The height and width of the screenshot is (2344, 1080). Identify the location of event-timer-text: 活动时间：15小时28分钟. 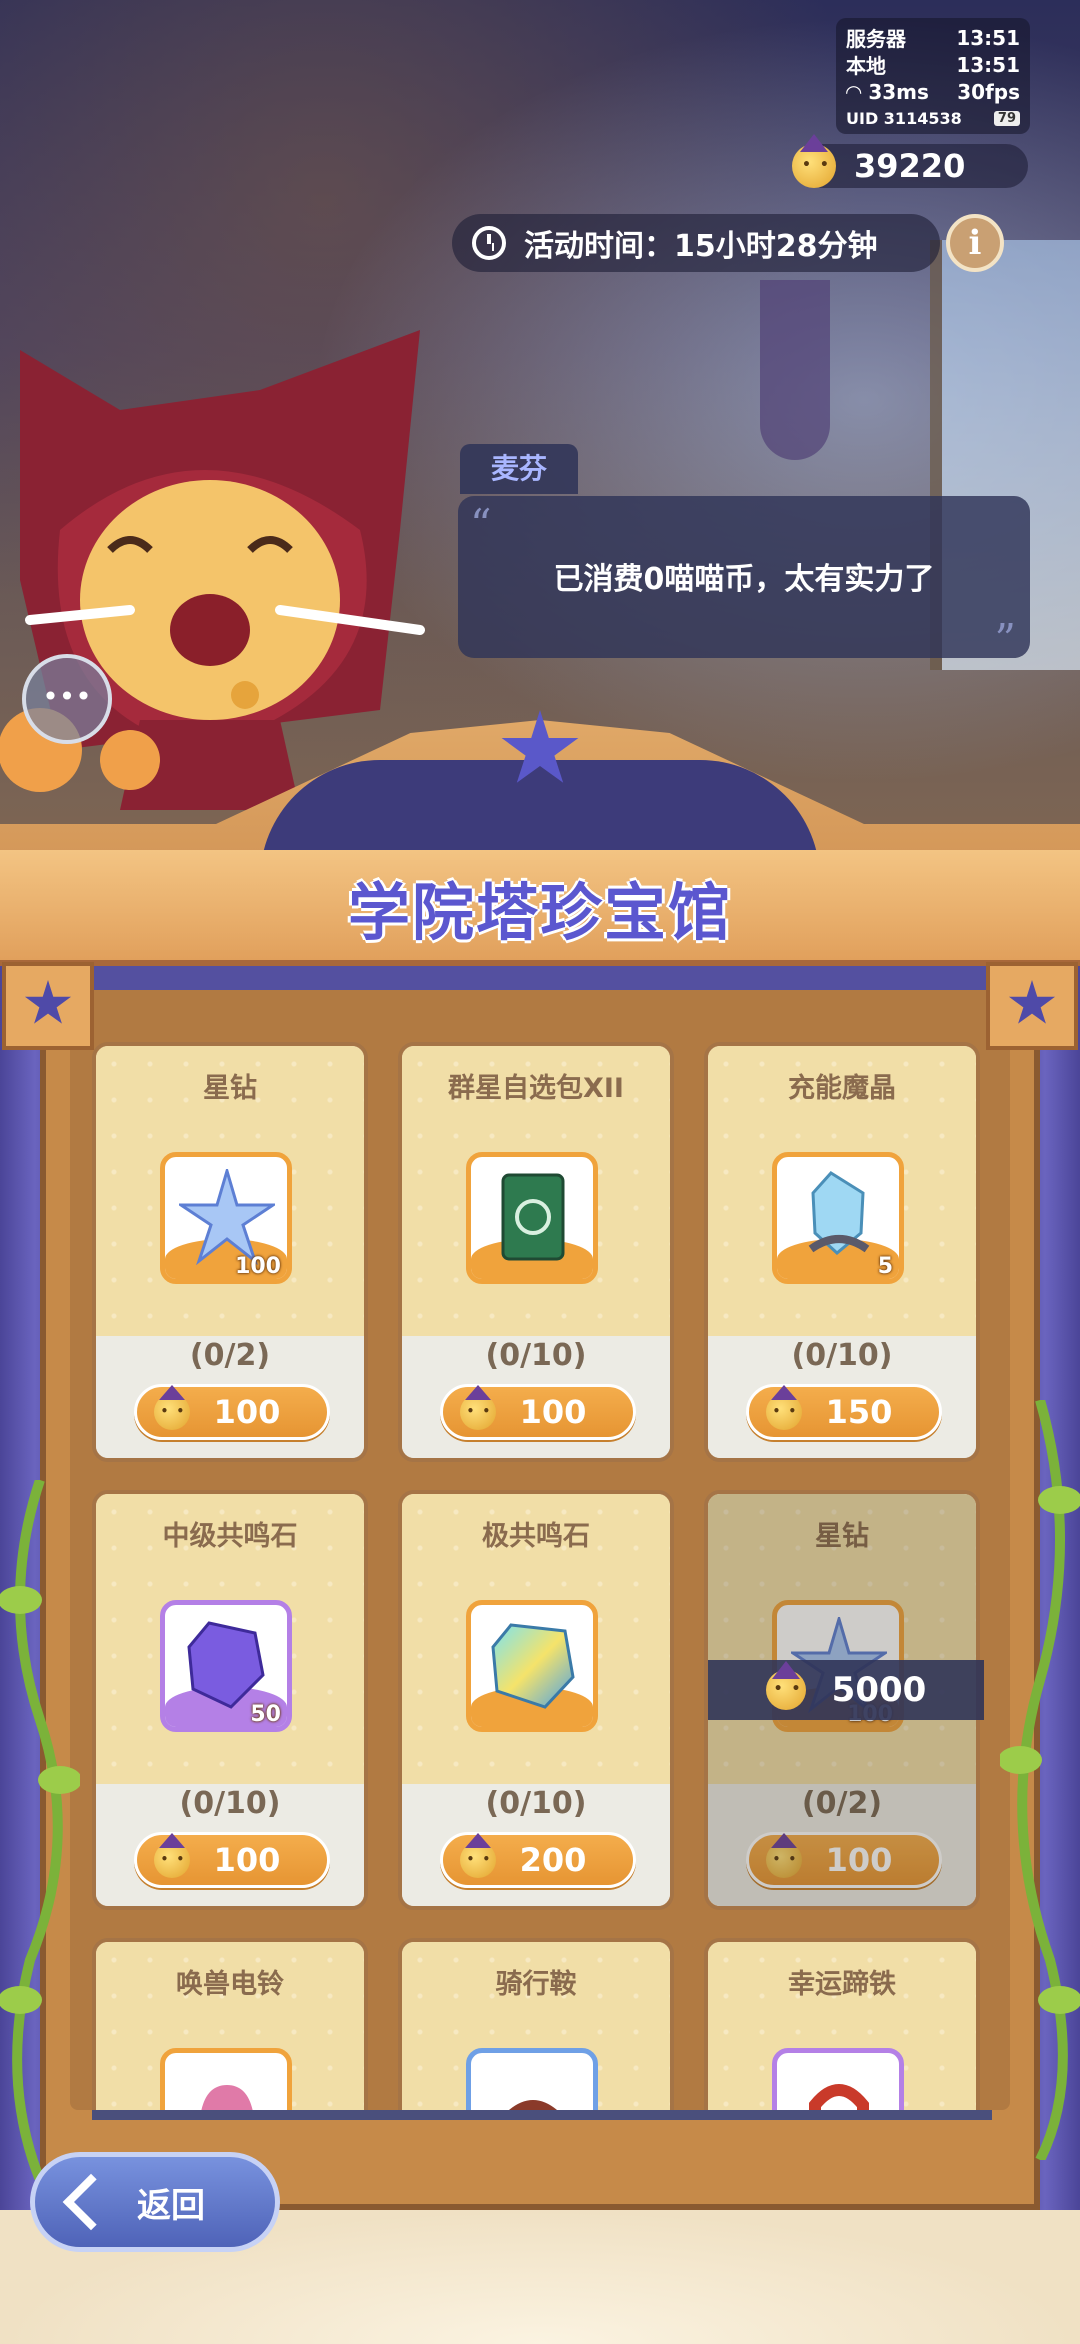
(701, 246).